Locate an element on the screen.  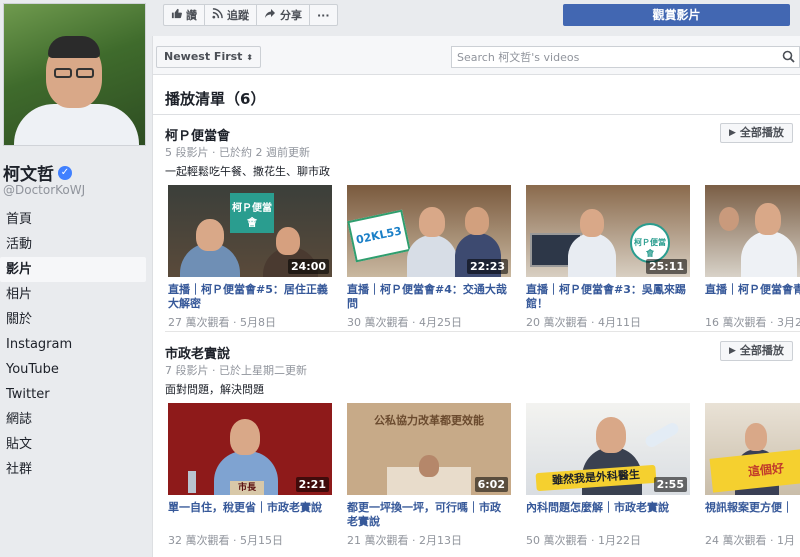
video-title: 直播｜柯Ｐ便當會#3：吳鳳來踢館！ is located at coordinates (608, 297).